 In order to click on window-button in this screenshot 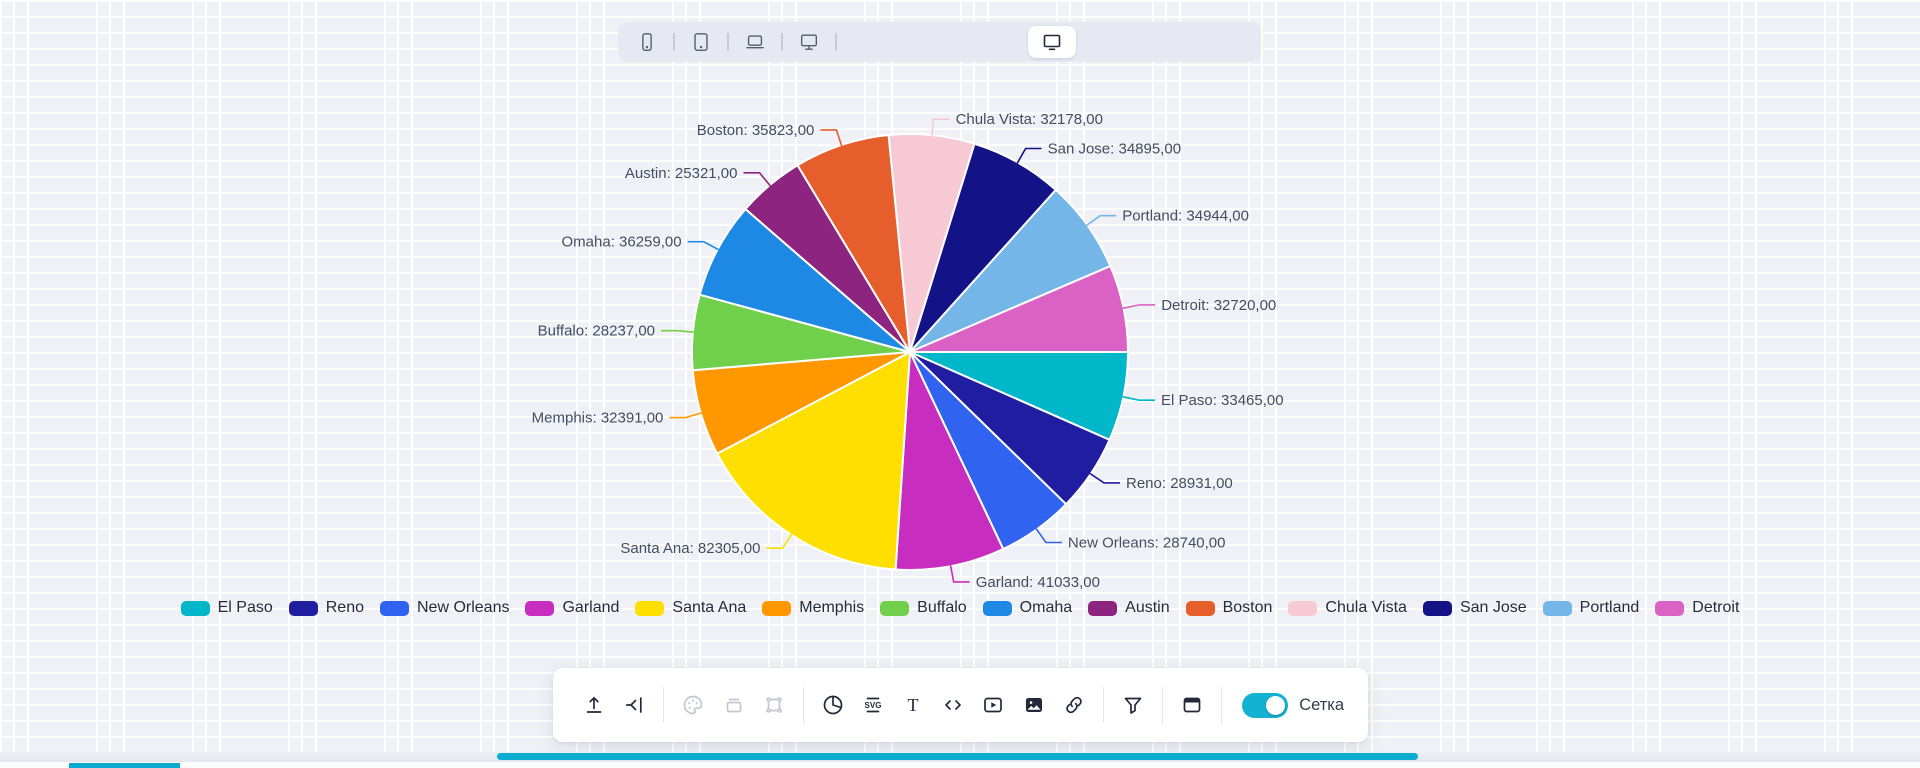, I will do `click(1192, 705)`.